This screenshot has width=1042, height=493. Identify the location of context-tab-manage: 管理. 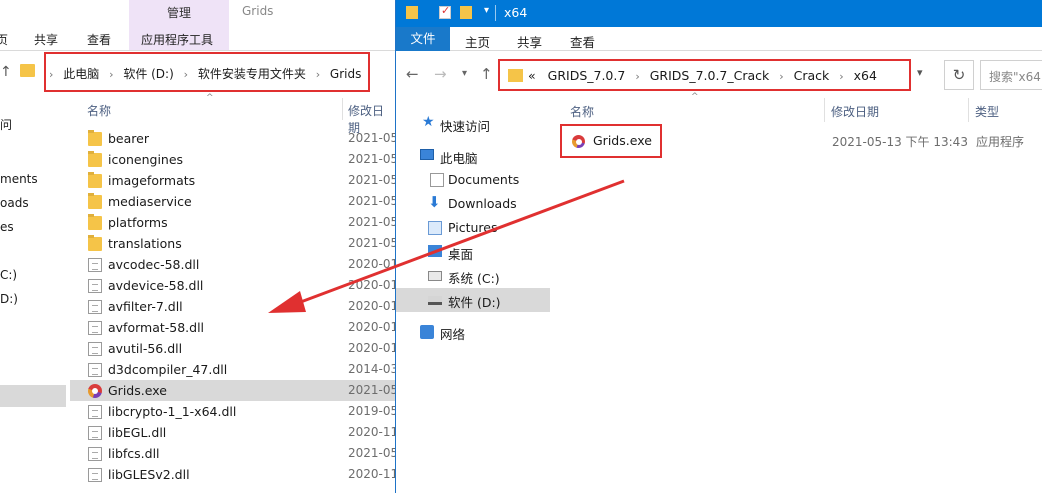
(179, 12).